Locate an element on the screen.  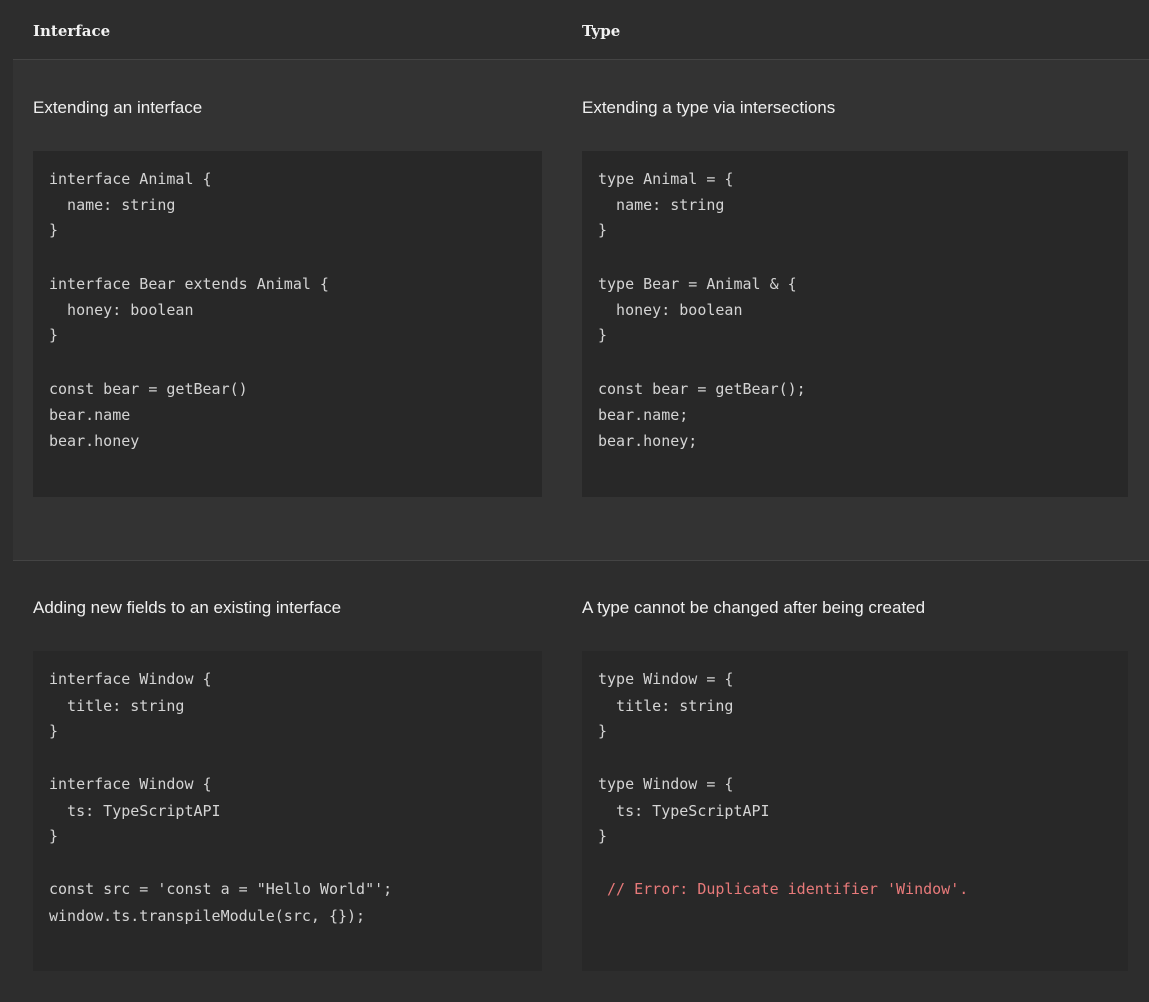
table-header: Interface Type is located at coordinates (581, 30).